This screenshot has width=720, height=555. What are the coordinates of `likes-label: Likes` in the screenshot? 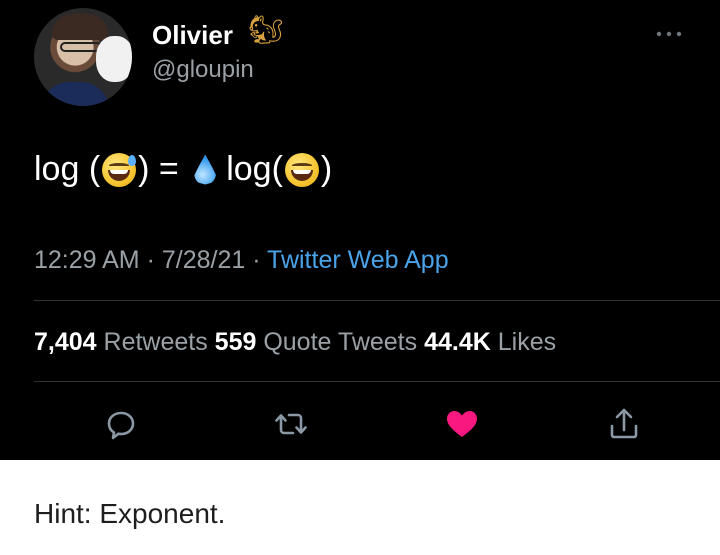 It's located at (523, 342).